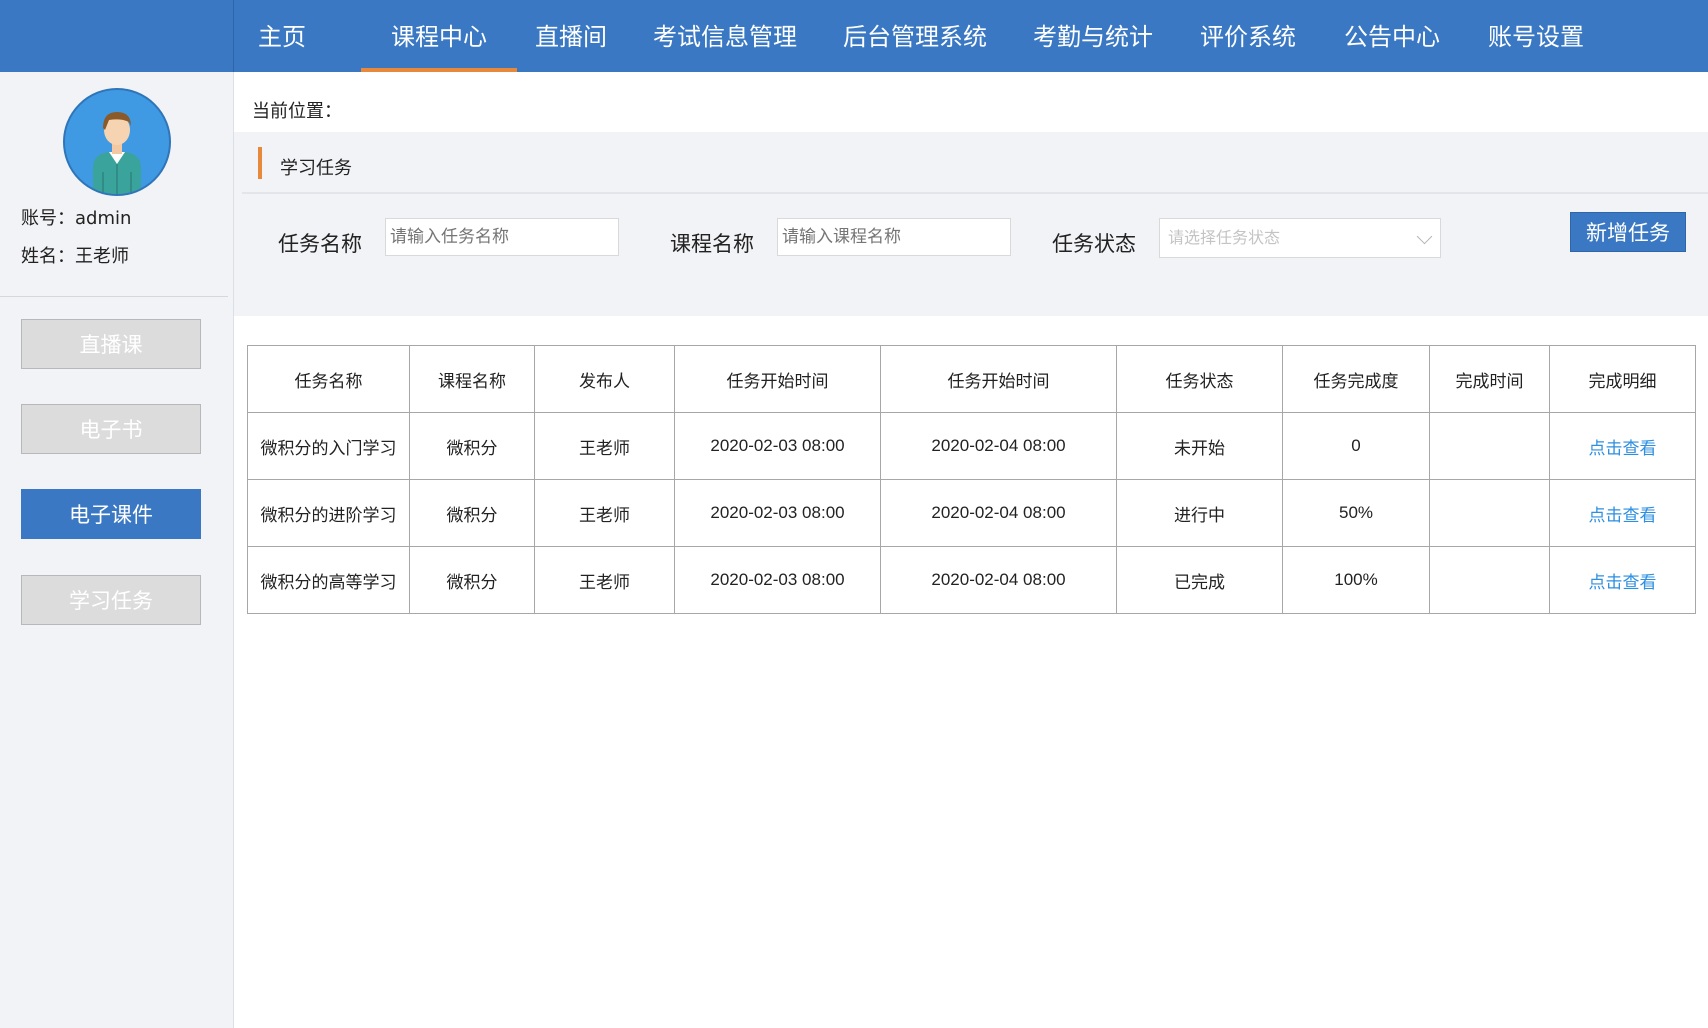  What do you see at coordinates (111, 600) in the screenshot?
I see `learning-task-button: 学习任务` at bounding box center [111, 600].